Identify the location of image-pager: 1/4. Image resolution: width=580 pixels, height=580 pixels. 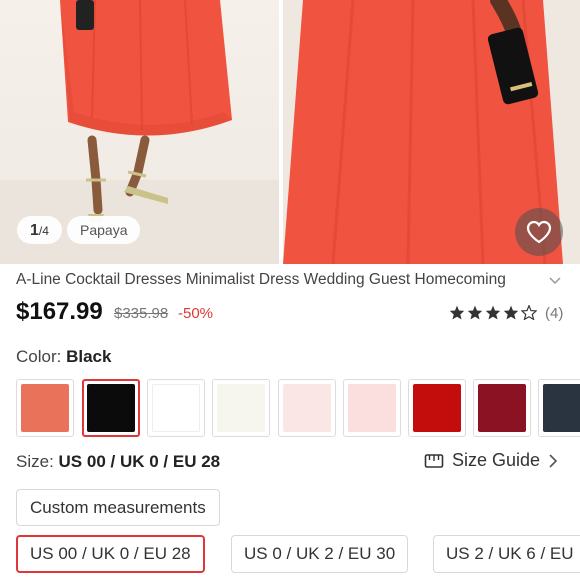
(39, 230).